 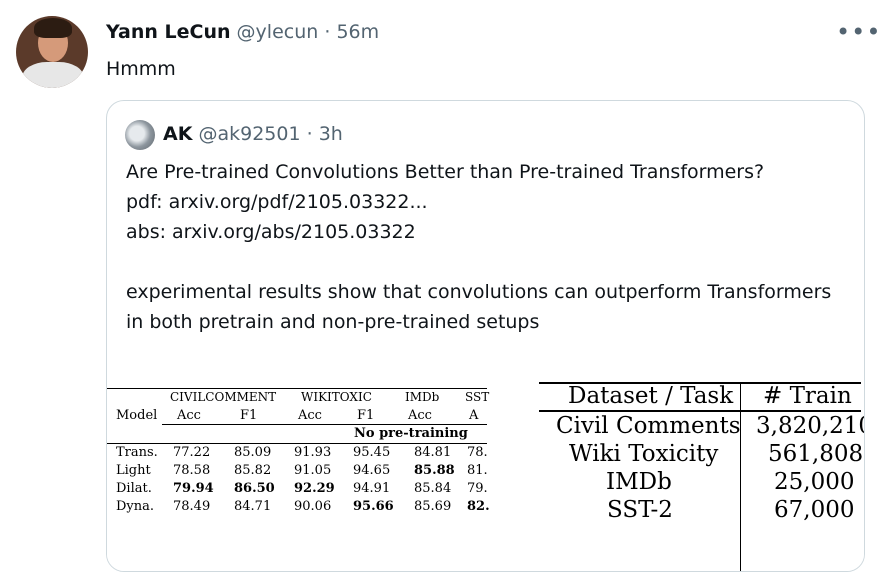 What do you see at coordinates (639, 482) in the screenshot?
I see `dataset-task: IMDb` at bounding box center [639, 482].